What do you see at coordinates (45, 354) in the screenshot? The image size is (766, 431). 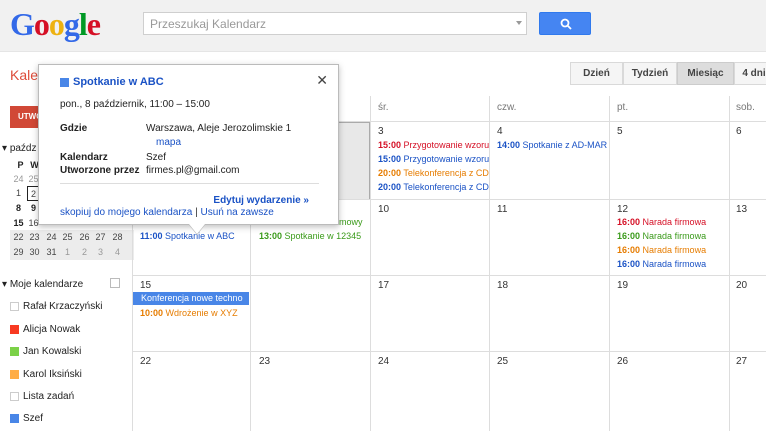 I see `calendar-item: Jan Kowalski` at bounding box center [45, 354].